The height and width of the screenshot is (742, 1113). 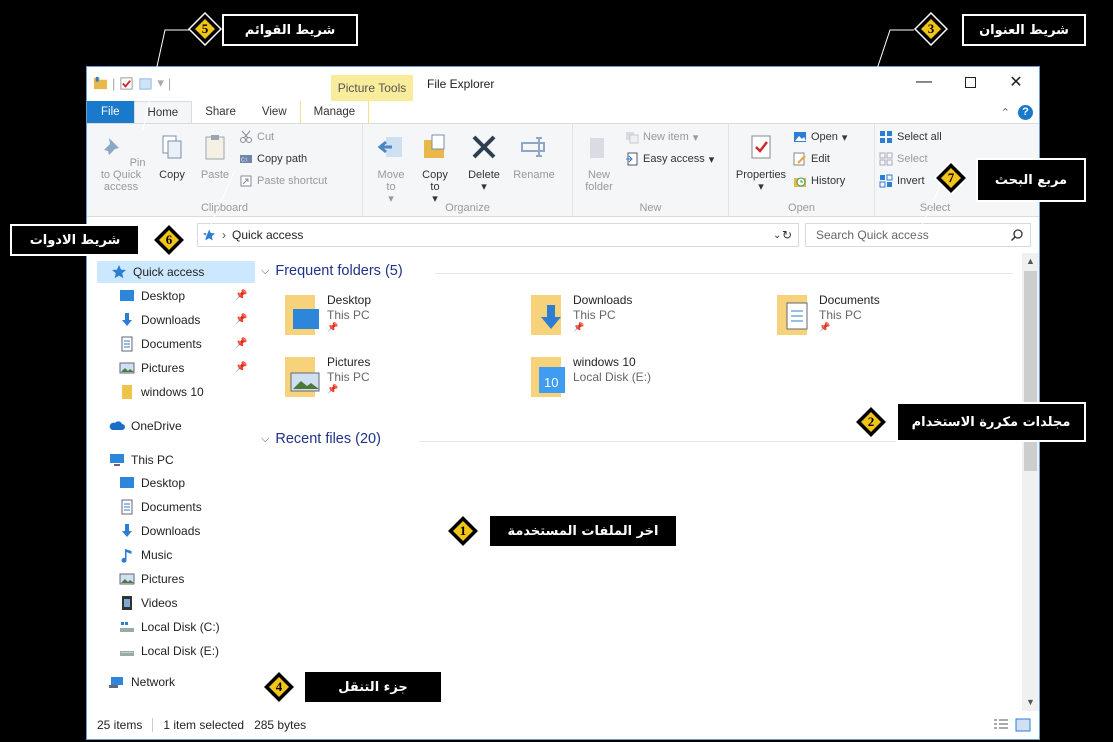 What do you see at coordinates (256, 137) in the screenshot?
I see `cut-button: Cut` at bounding box center [256, 137].